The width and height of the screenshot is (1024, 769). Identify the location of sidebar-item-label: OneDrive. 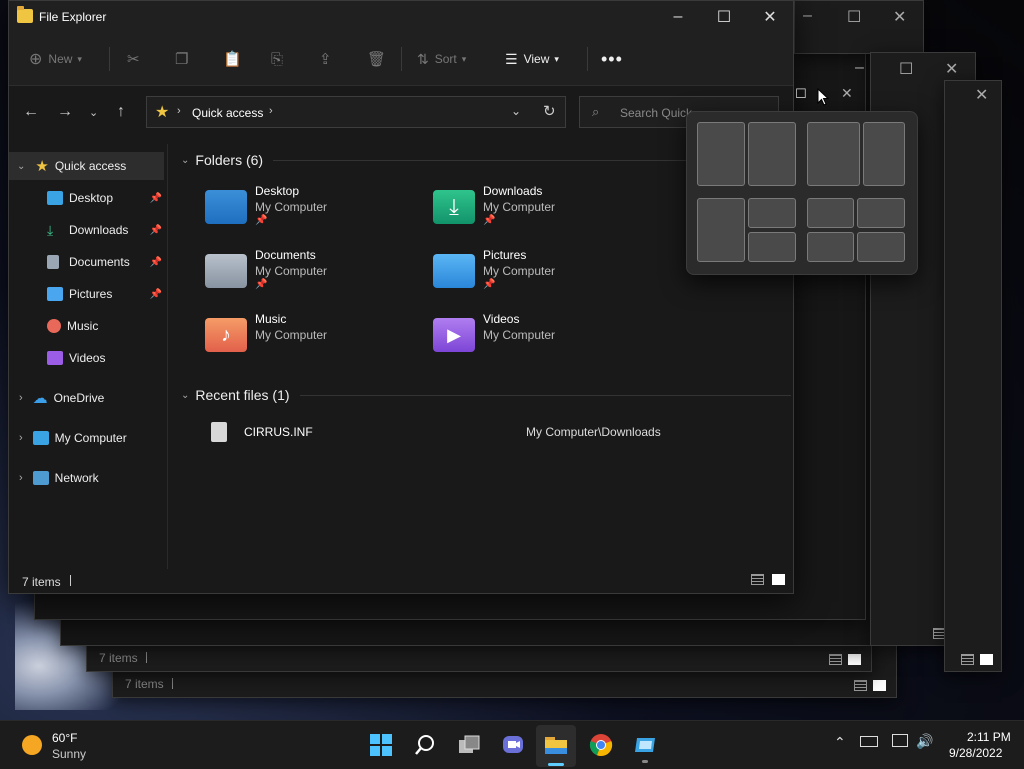
(79, 398).